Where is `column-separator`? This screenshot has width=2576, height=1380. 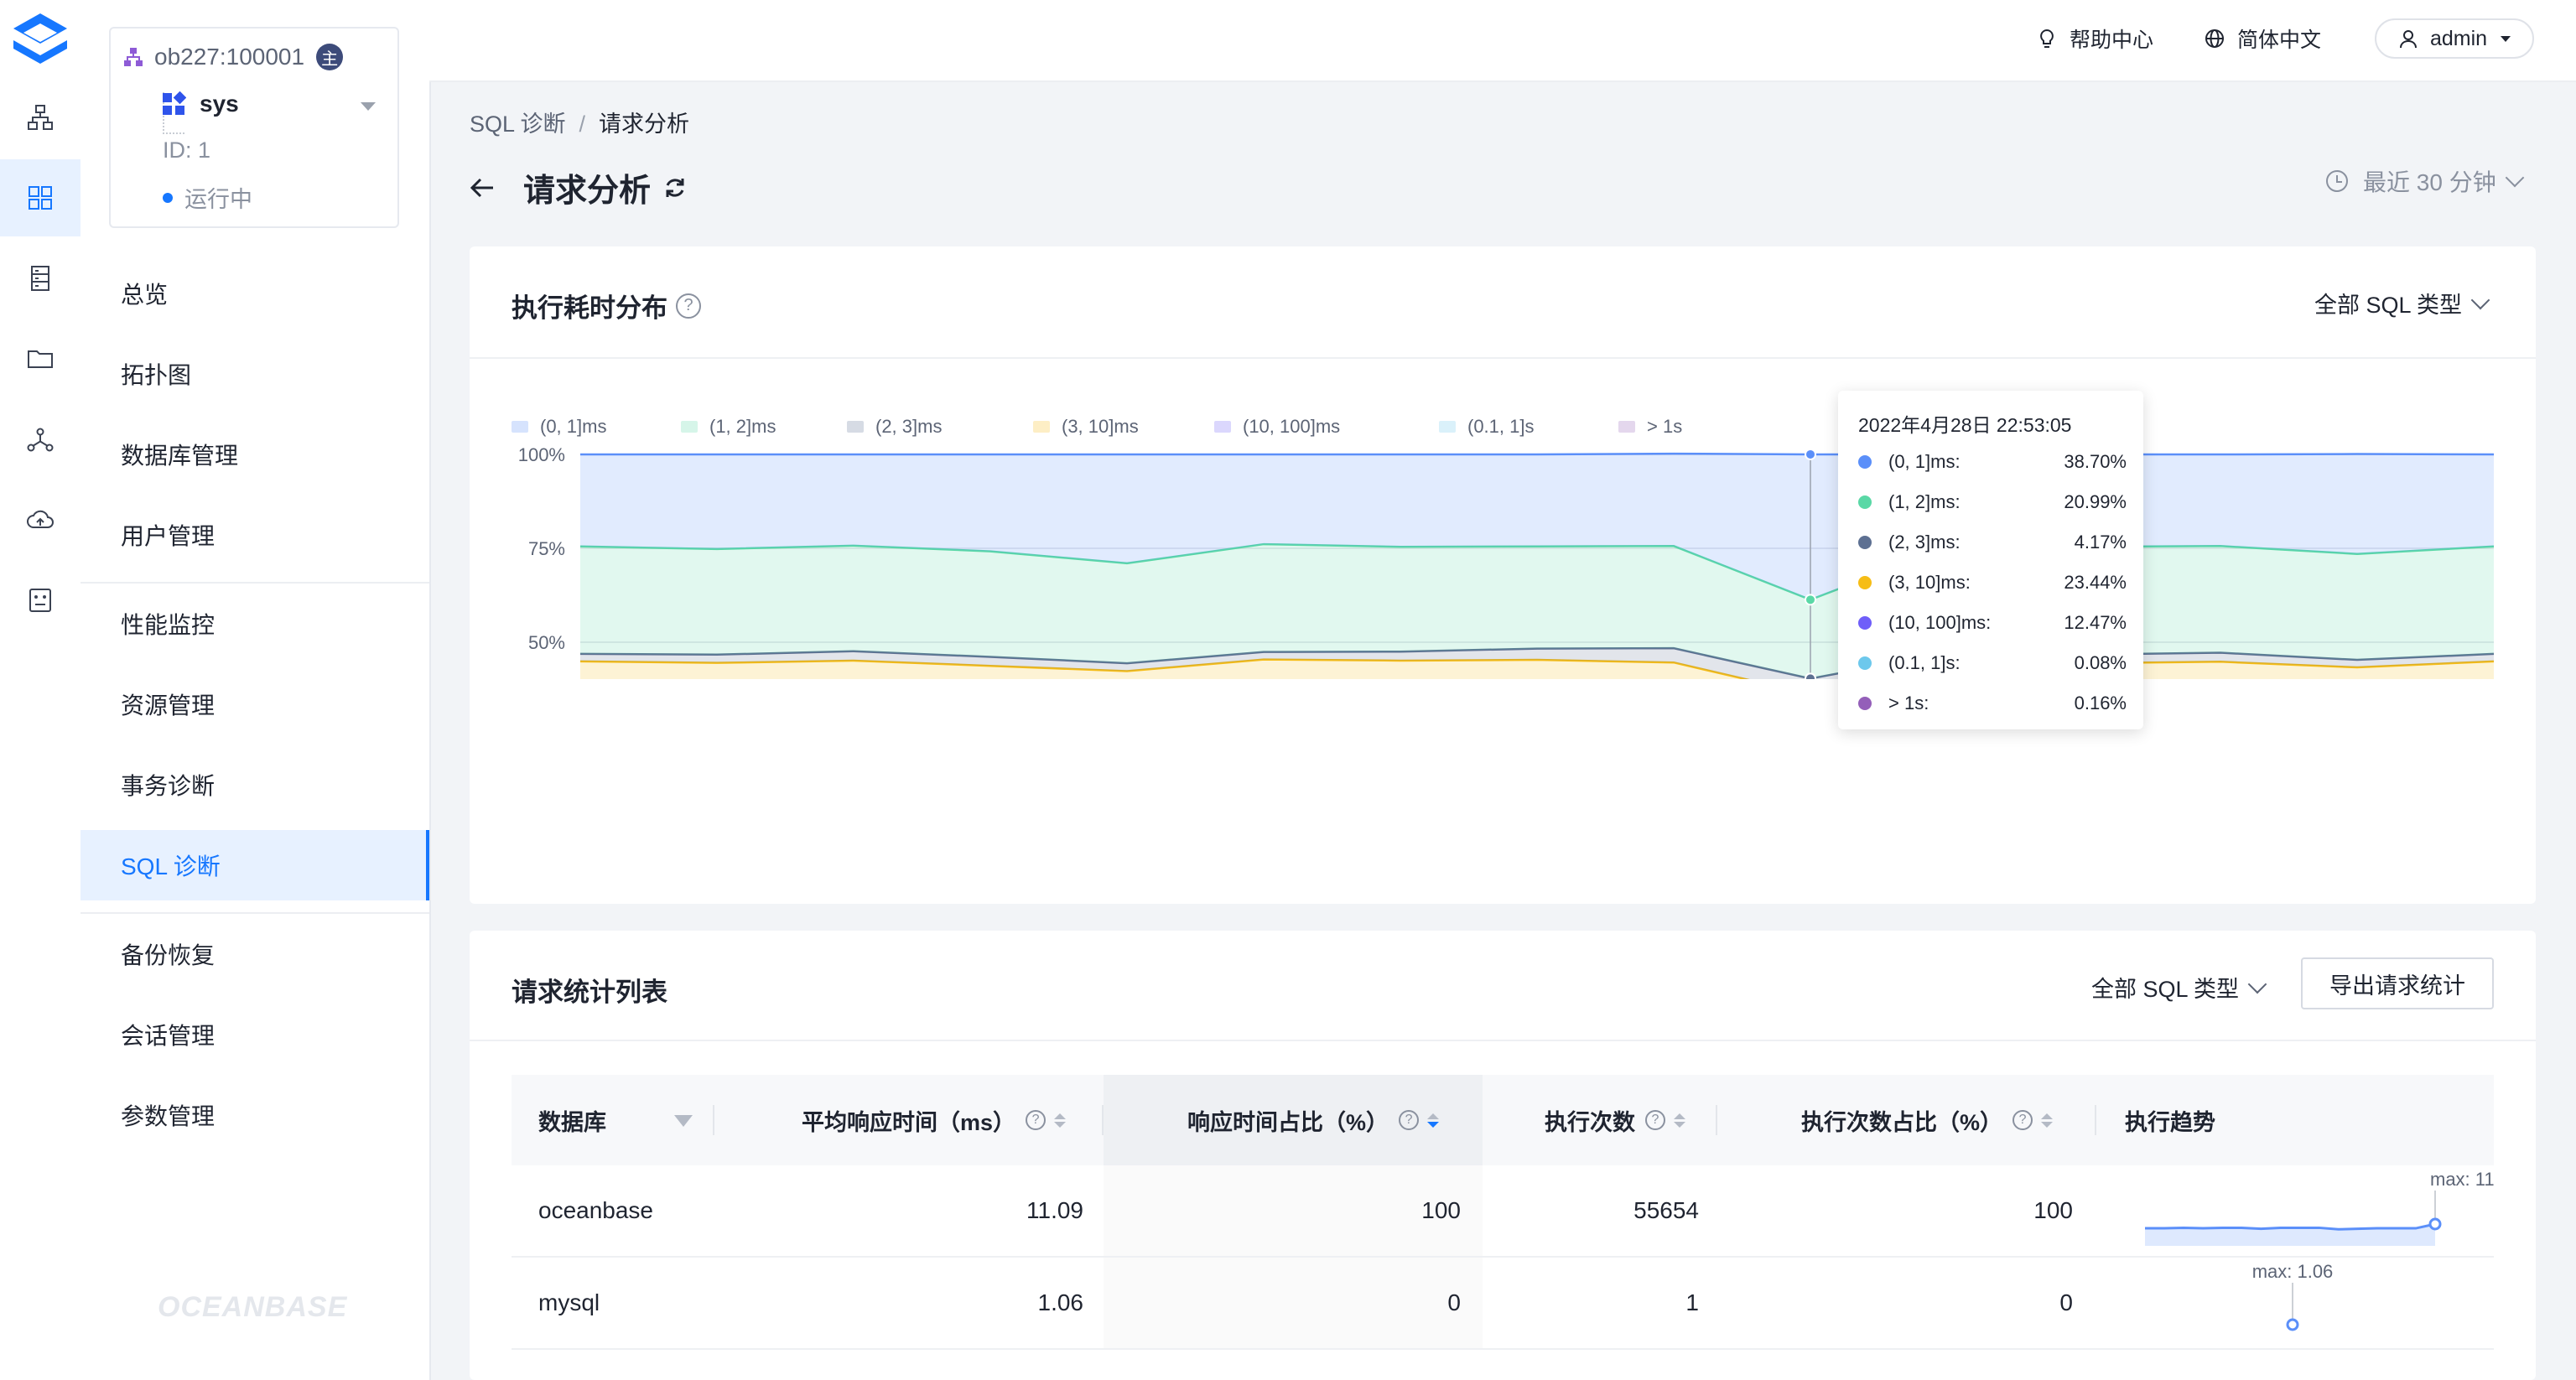 column-separator is located at coordinates (713, 1120).